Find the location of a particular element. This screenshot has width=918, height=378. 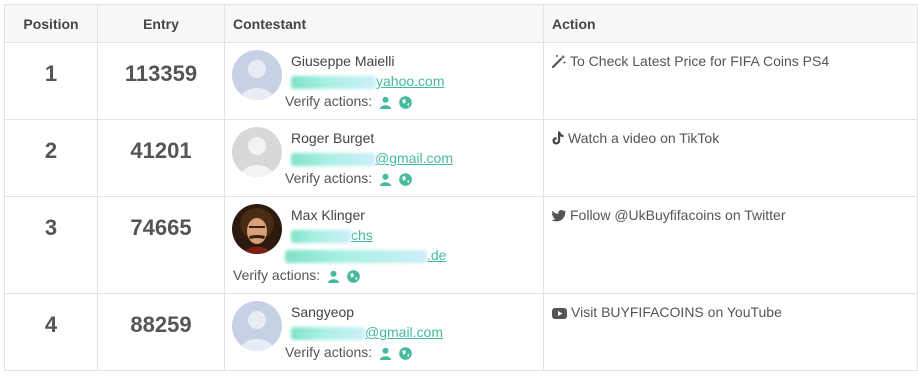

entry-cell: 88259 is located at coordinates (161, 332).